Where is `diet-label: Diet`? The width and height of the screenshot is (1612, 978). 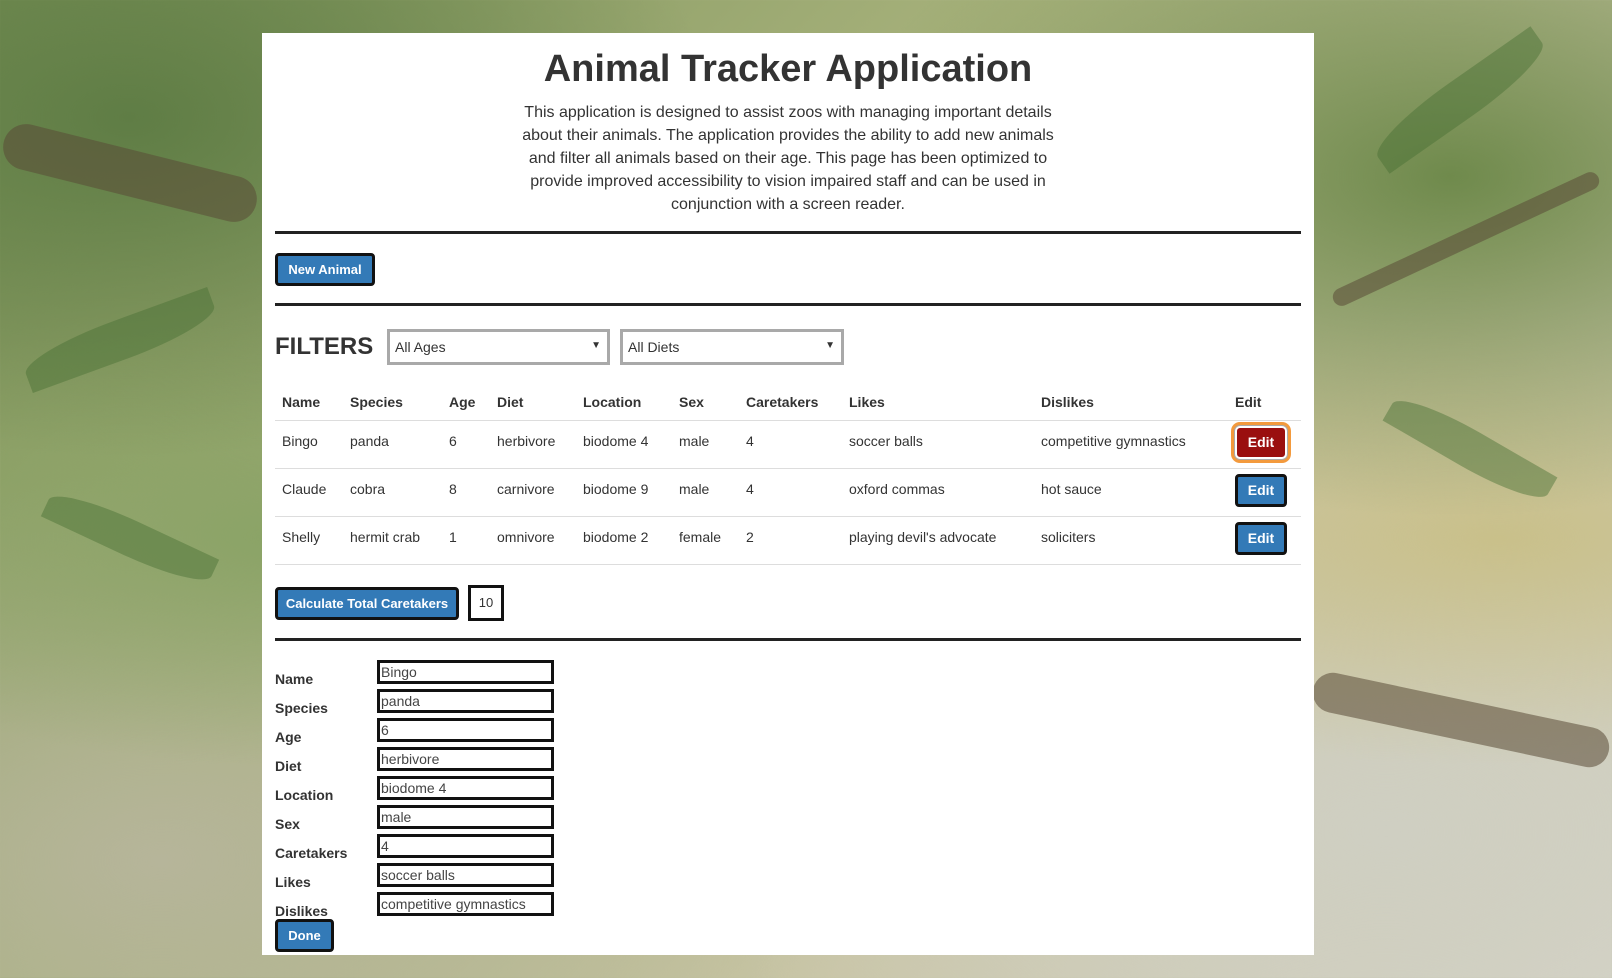 diet-label: Diet is located at coordinates (288, 766).